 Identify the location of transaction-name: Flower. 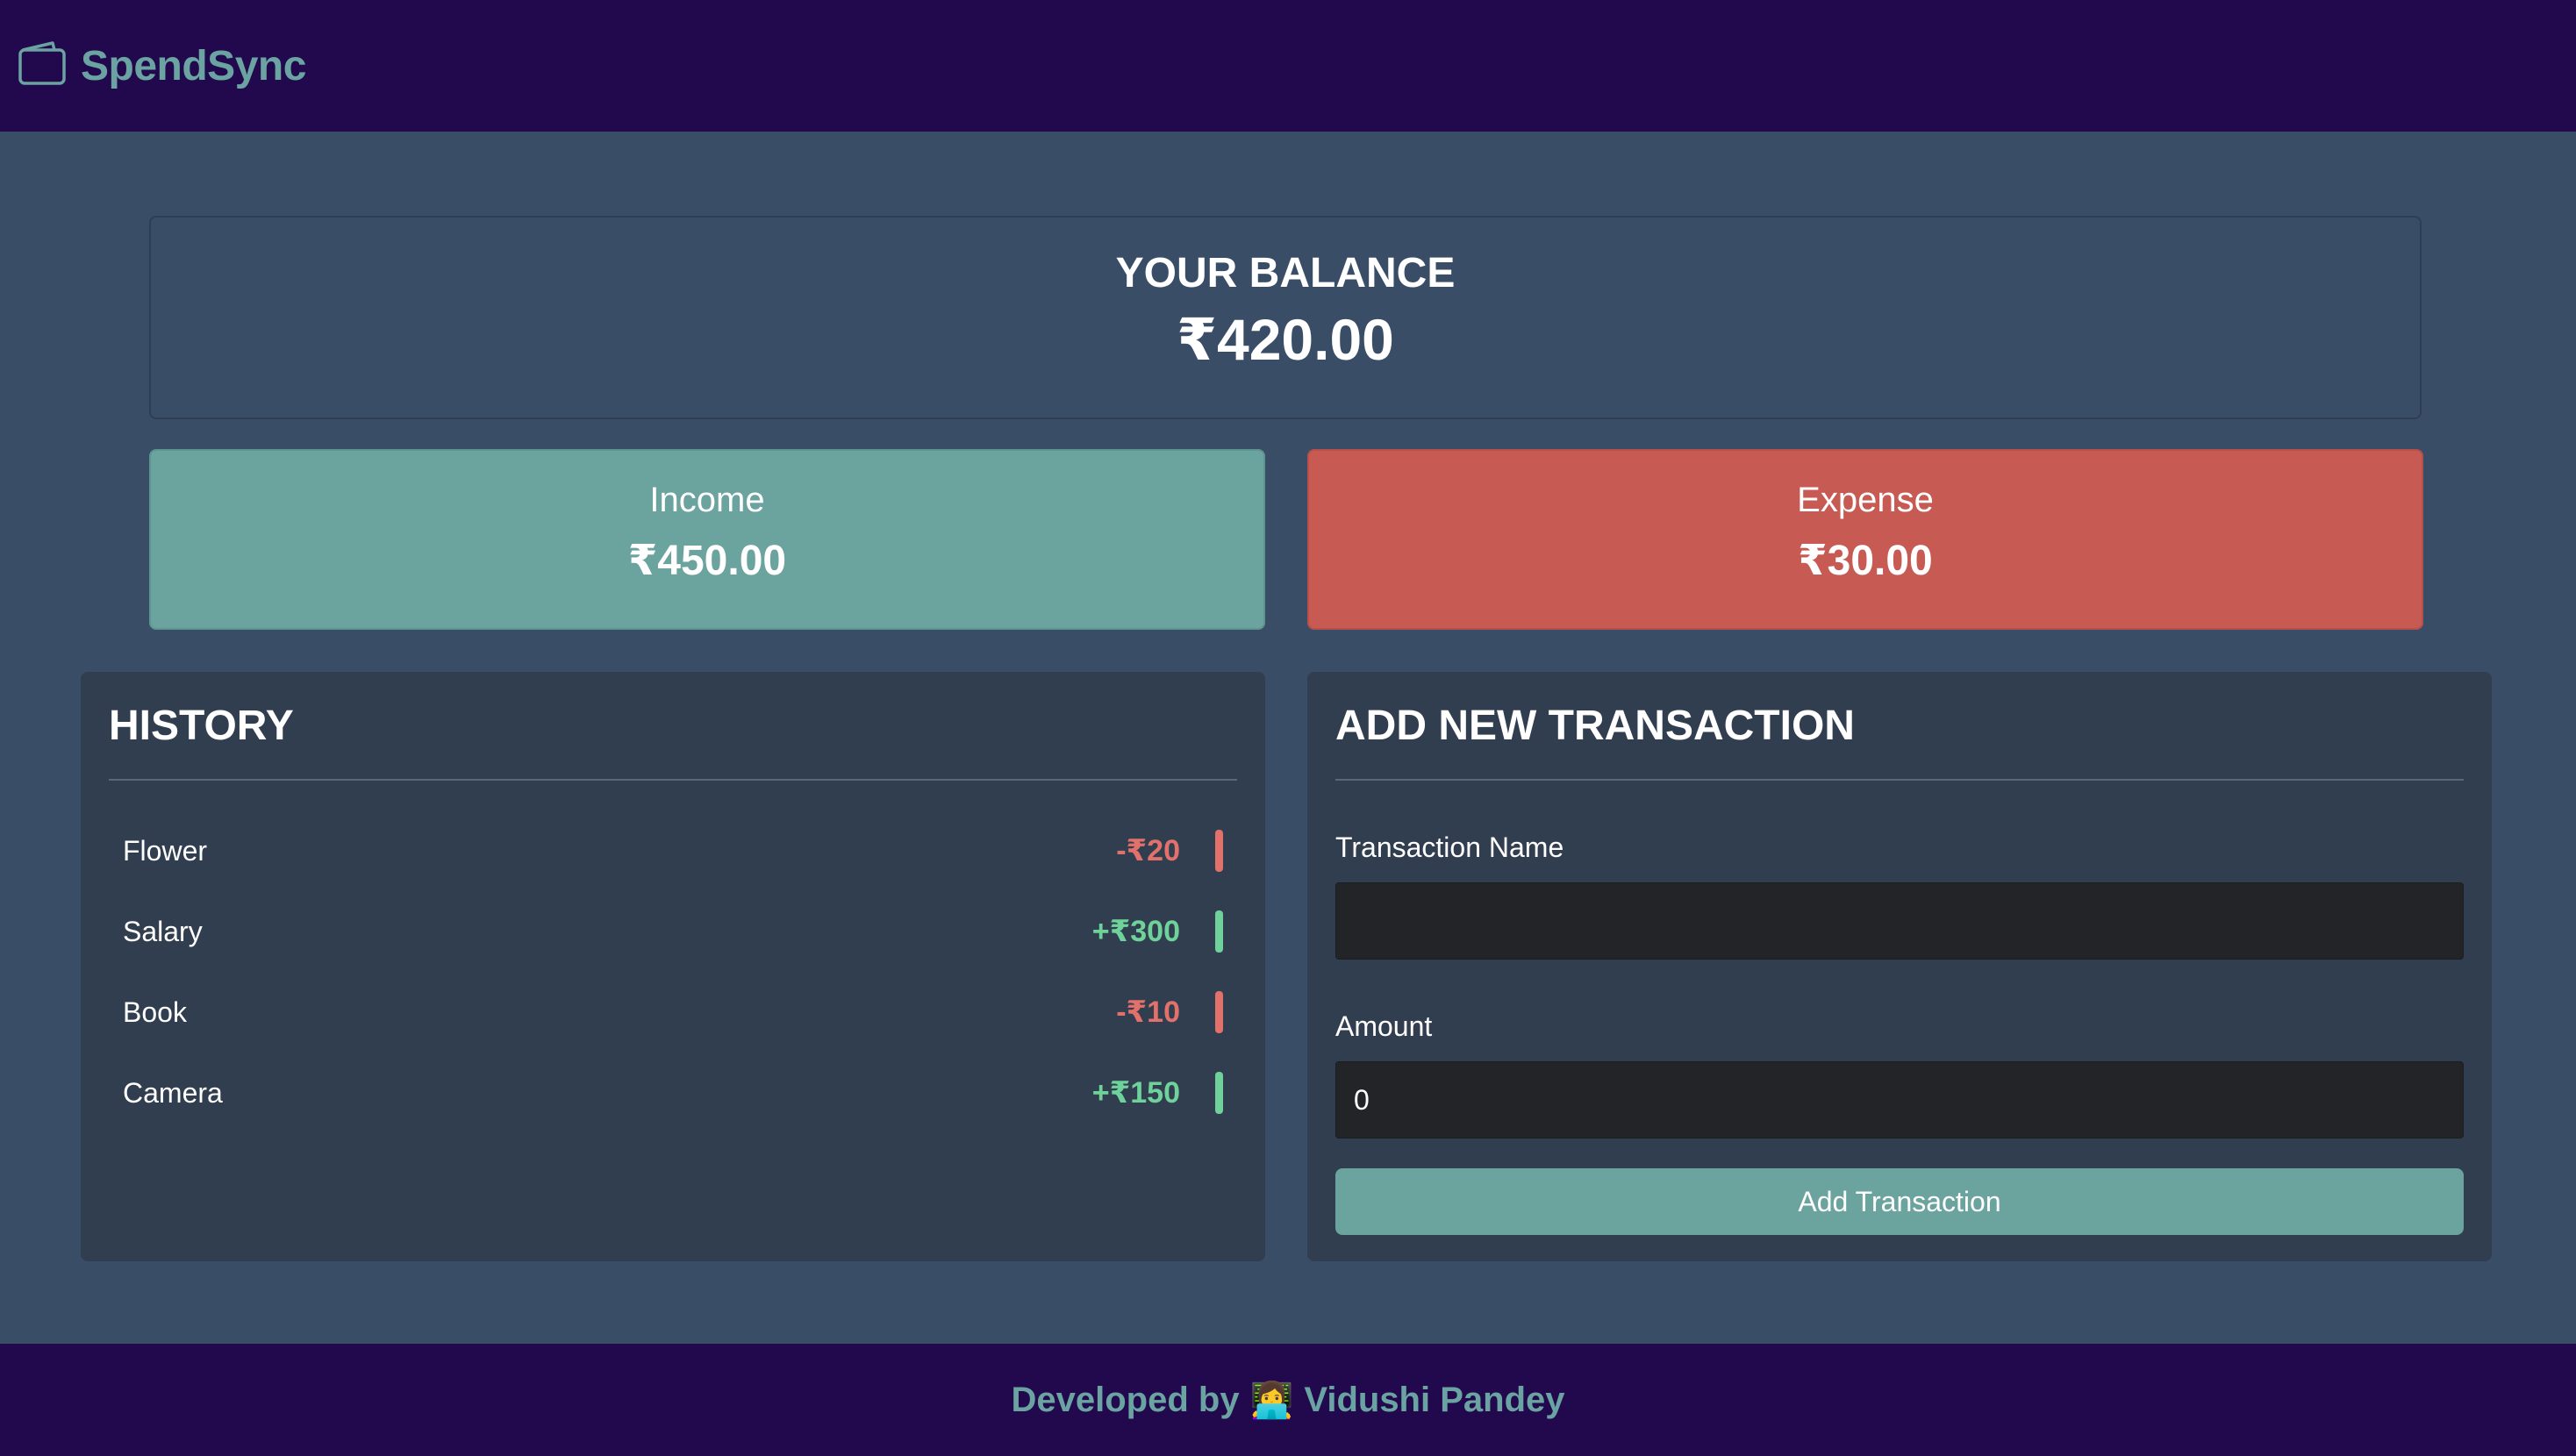
(165, 850).